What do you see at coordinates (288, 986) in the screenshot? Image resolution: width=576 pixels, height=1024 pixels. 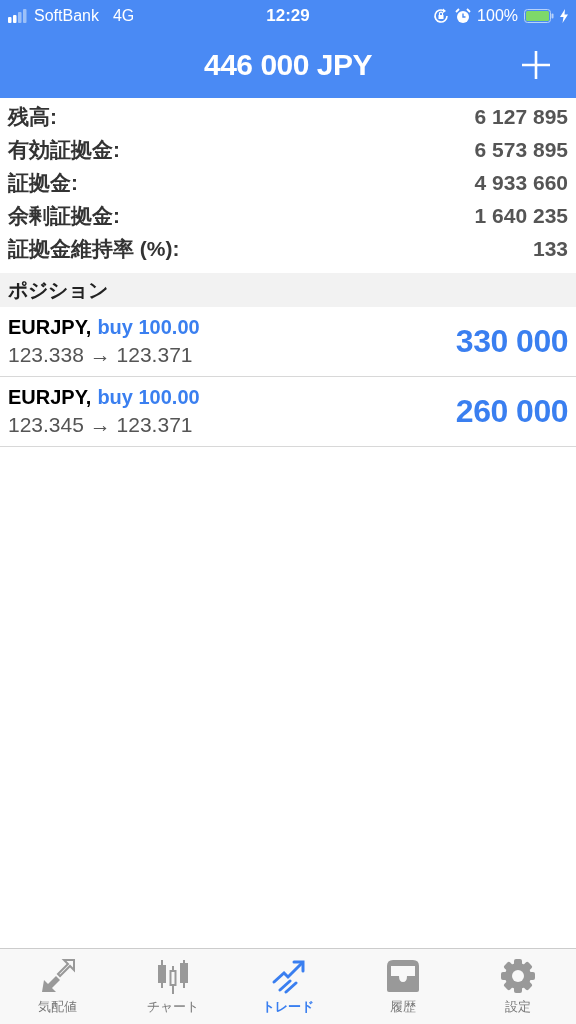 I see `tab-item: トレード` at bounding box center [288, 986].